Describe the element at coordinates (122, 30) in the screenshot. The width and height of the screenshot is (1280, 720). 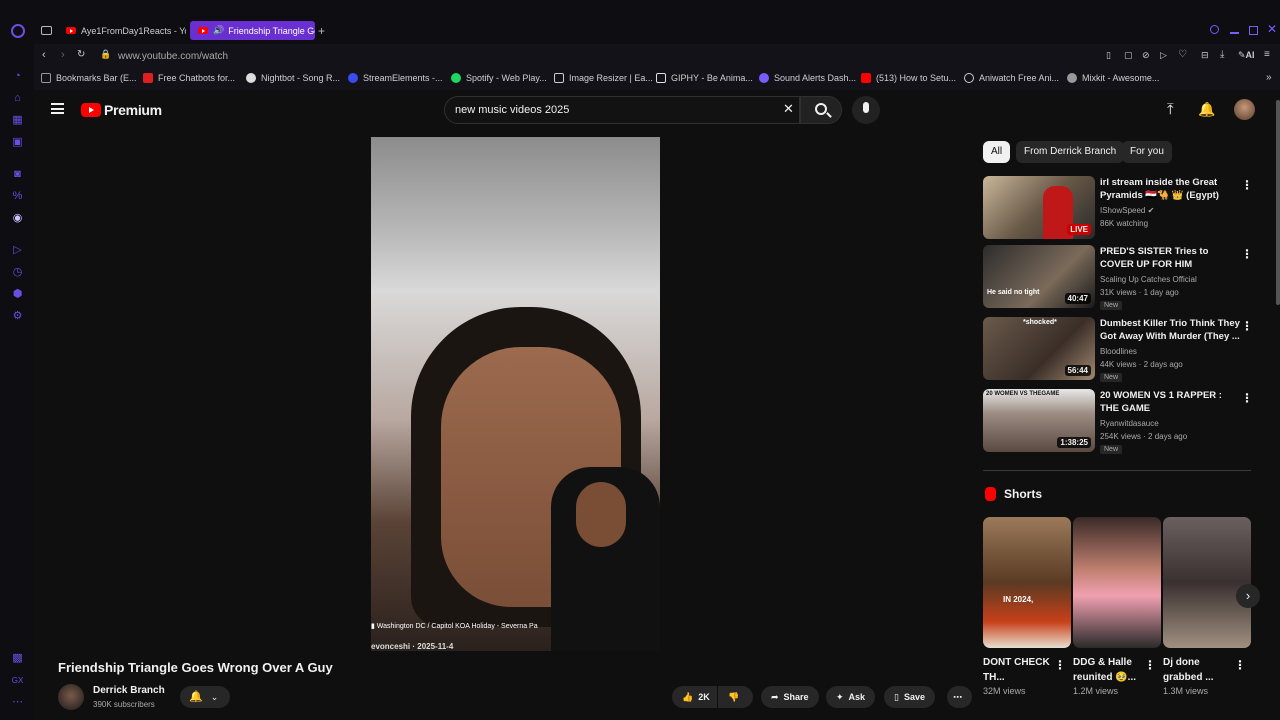
I see `tab-aye1fromday1reacts: Aye1FromDay1Reacts - Yo` at that location.